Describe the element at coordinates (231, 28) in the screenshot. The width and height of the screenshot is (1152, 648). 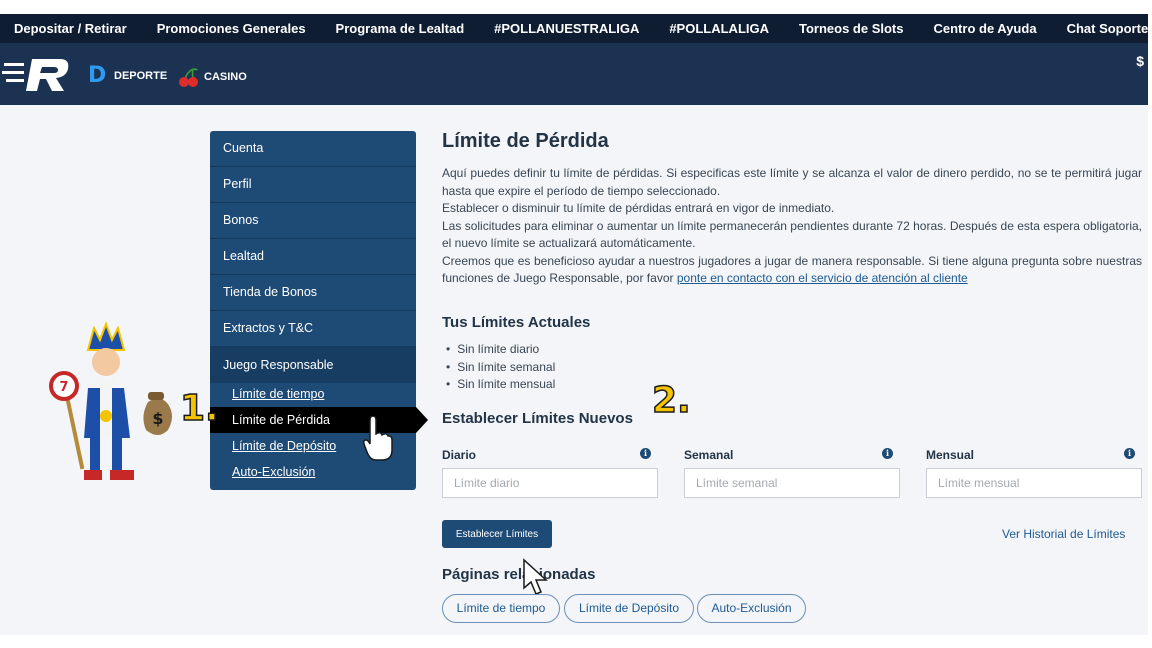
I see `nav-promociones: Promociones Generales` at that location.